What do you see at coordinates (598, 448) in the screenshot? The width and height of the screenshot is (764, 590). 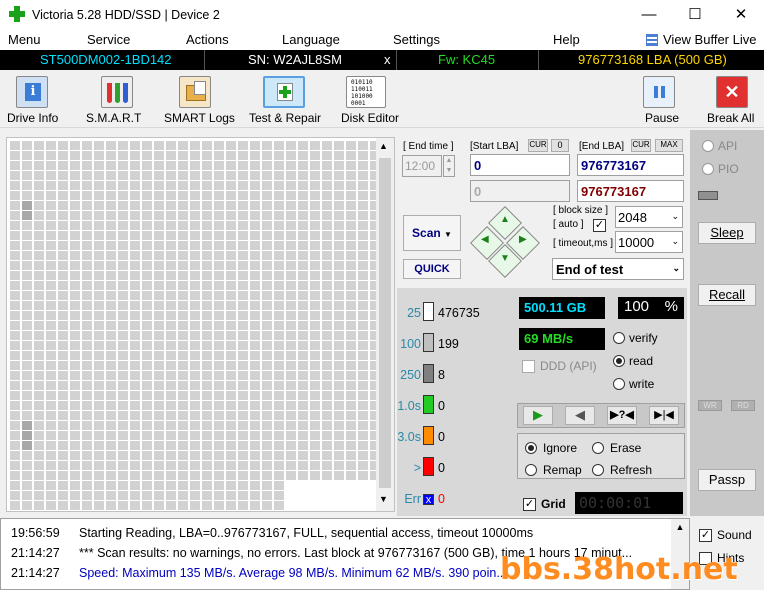 I see `erase-radio` at bounding box center [598, 448].